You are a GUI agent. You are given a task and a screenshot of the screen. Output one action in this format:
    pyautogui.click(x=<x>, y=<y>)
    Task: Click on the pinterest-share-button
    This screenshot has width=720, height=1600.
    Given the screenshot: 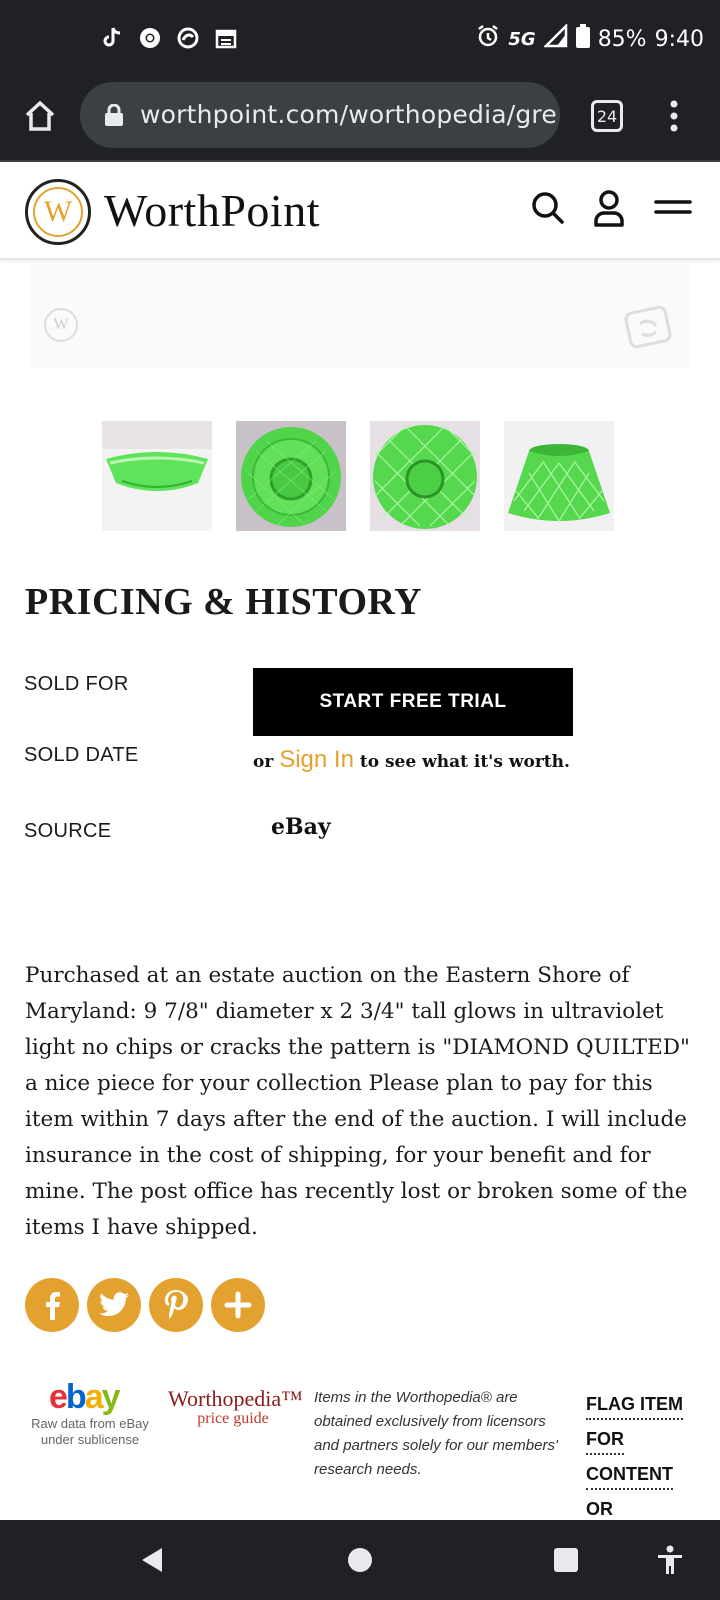 What is the action you would take?
    pyautogui.click(x=176, y=1305)
    